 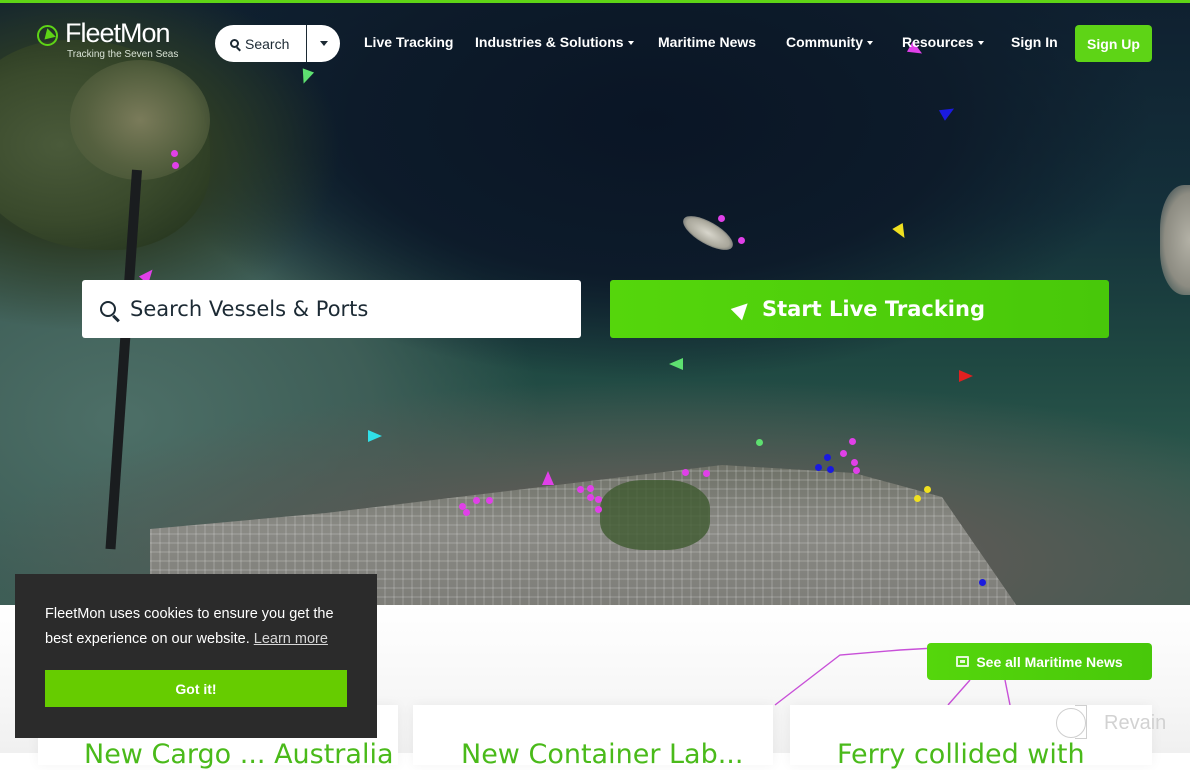 What do you see at coordinates (742, 309) in the screenshot?
I see `location-arrow-icon` at bounding box center [742, 309].